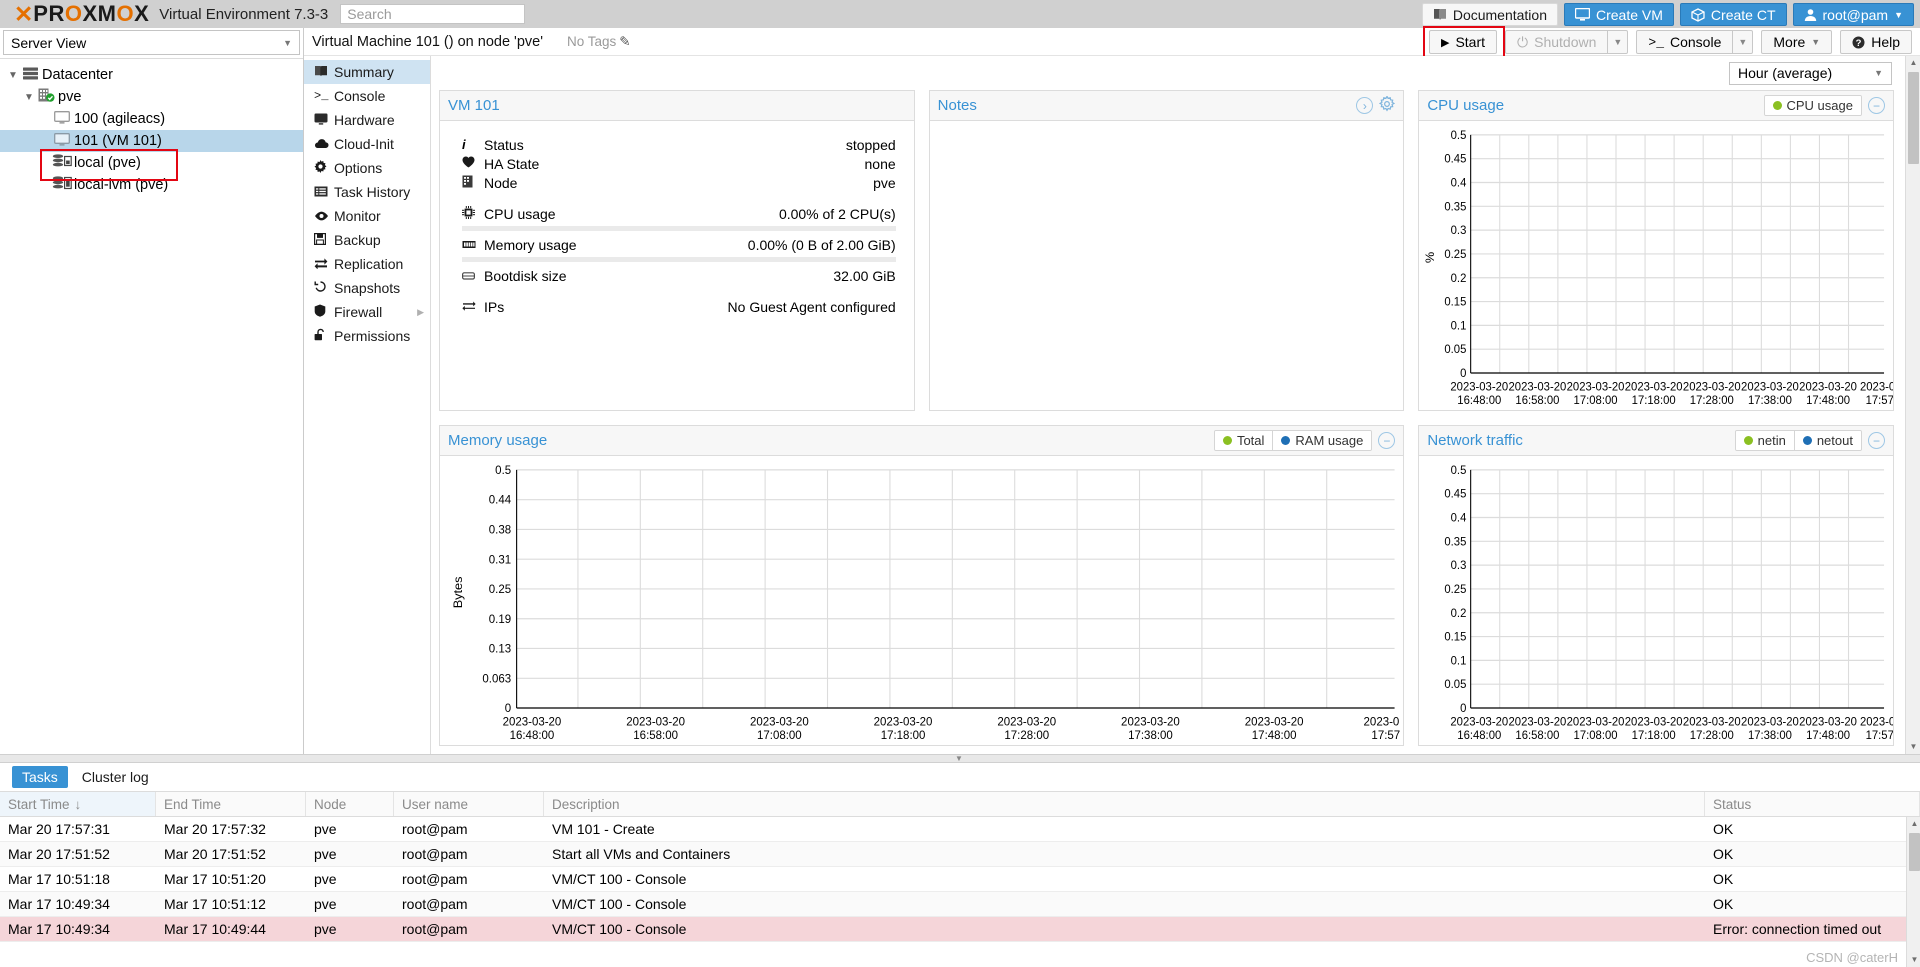 This screenshot has width=1920, height=967. What do you see at coordinates (1456, 493) in the screenshot?
I see `svg-text: 0.45` at bounding box center [1456, 493].